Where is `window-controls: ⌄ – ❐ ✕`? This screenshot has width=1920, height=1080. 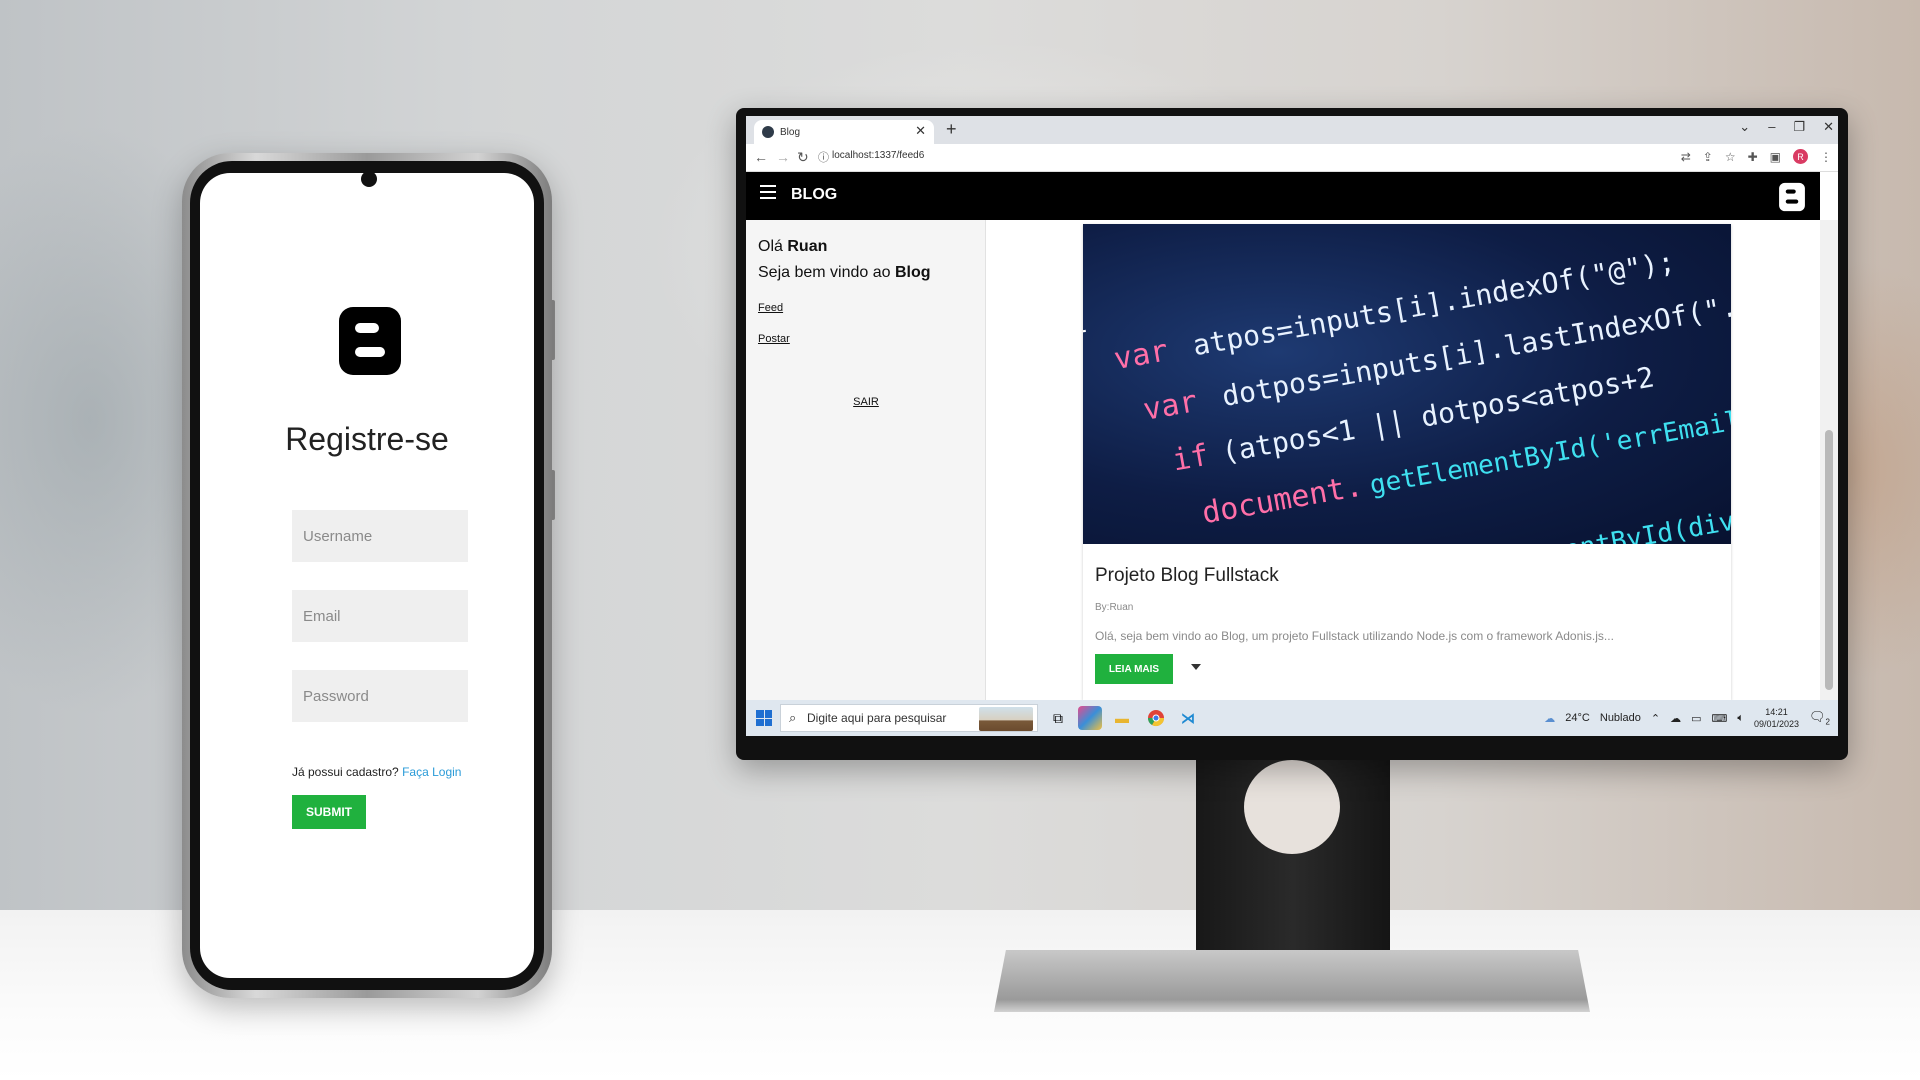
window-controls: ⌄ – ❐ ✕ is located at coordinates (1786, 127).